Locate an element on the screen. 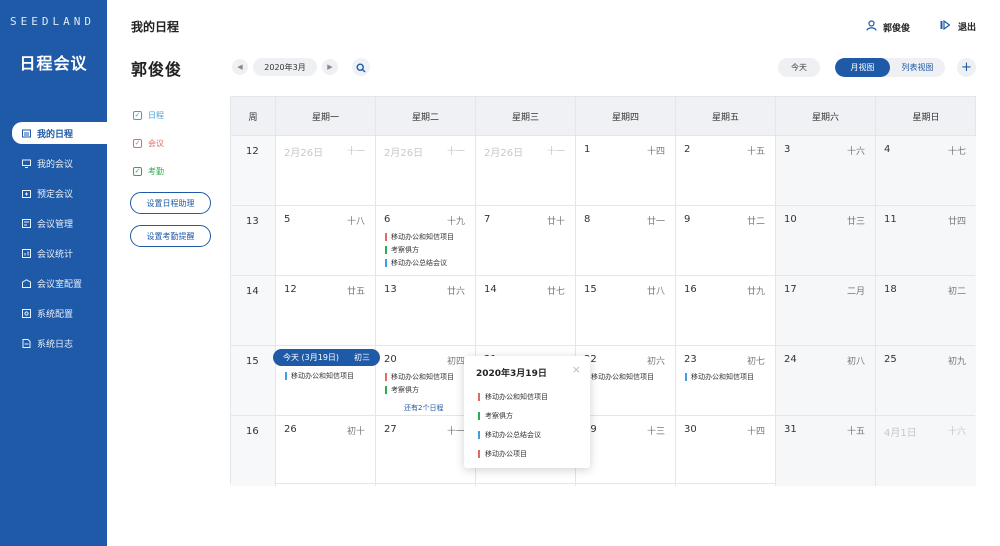  sidebar-item: 我的日程 is located at coordinates (59, 133).